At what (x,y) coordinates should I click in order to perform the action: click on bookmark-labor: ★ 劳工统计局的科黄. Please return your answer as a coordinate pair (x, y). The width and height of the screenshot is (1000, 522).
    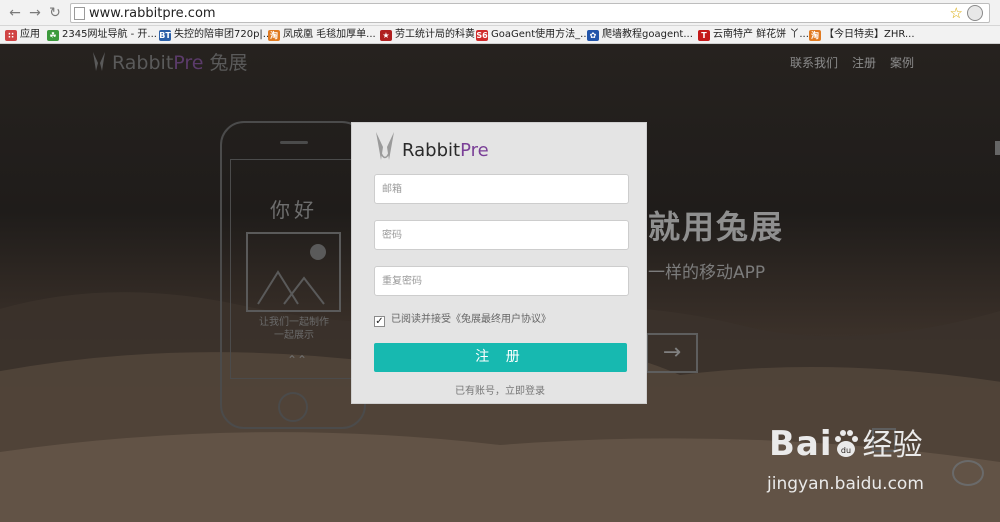
    Looking at the image, I should click on (427, 35).